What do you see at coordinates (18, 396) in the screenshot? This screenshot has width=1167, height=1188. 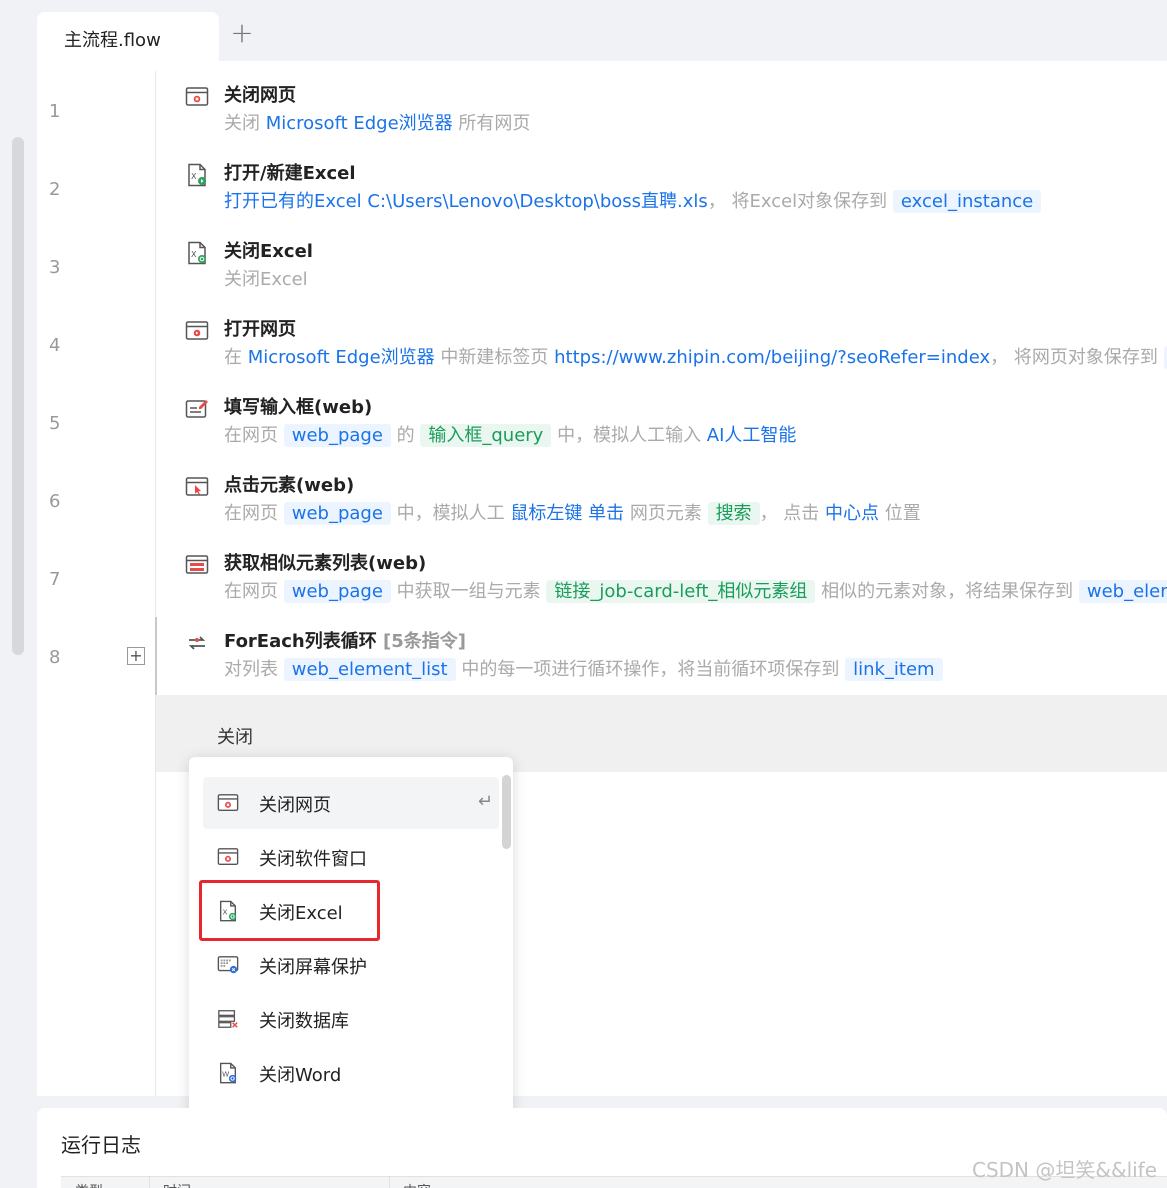 I see `left-scrollbar` at bounding box center [18, 396].